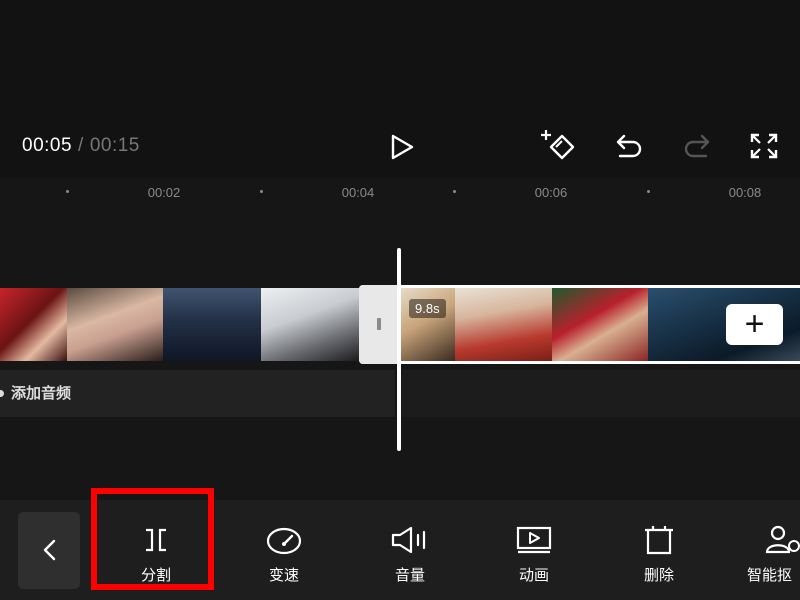 This screenshot has height=600, width=800. What do you see at coordinates (164, 192) in the screenshot?
I see `ruler-tick: 00:02` at bounding box center [164, 192].